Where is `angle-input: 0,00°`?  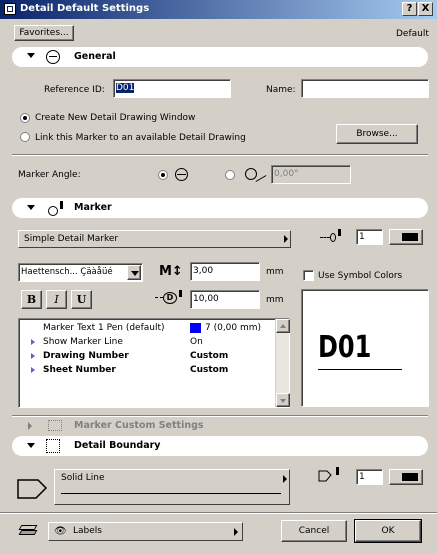
angle-input: 0,00° is located at coordinates (311, 174).